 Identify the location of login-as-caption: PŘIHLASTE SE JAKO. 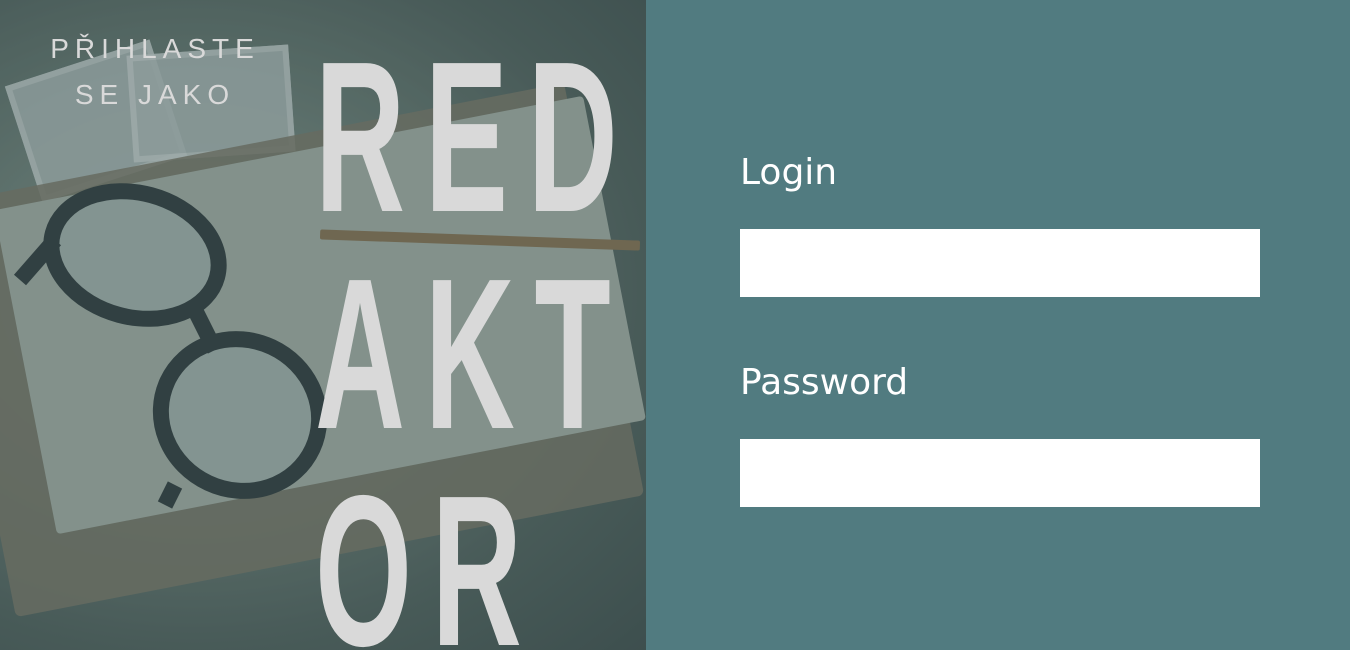
(155, 72).